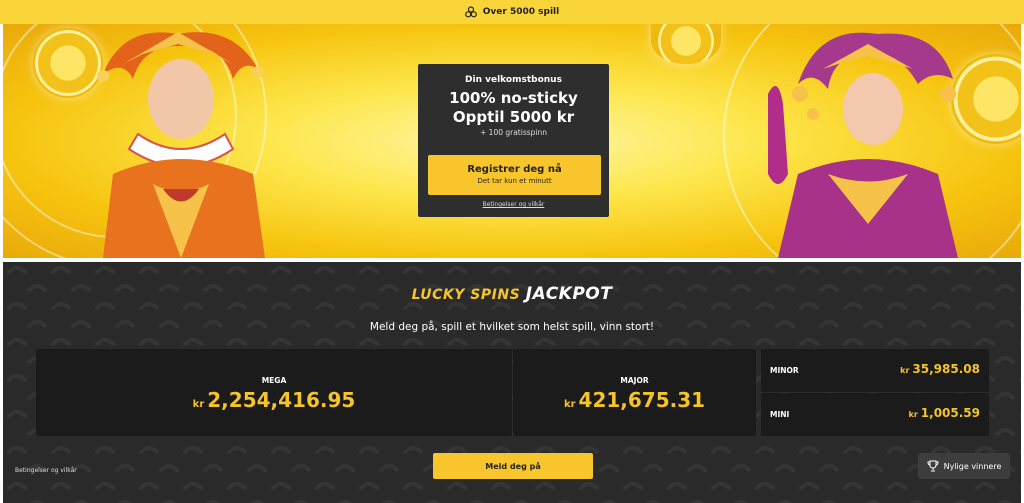  I want to click on jackpot-logo: LUCKY SPINS JACKPOT, so click(512, 294).